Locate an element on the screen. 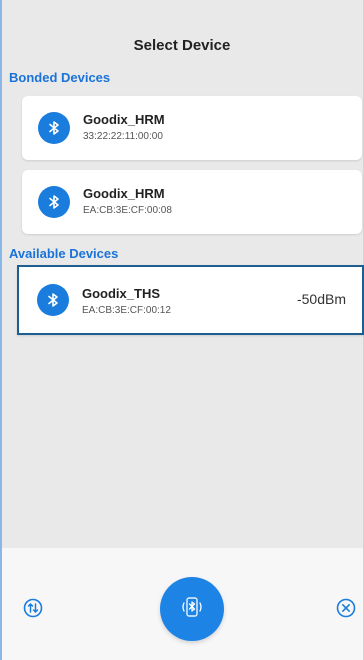  page-title: Select Device is located at coordinates (182, 45).